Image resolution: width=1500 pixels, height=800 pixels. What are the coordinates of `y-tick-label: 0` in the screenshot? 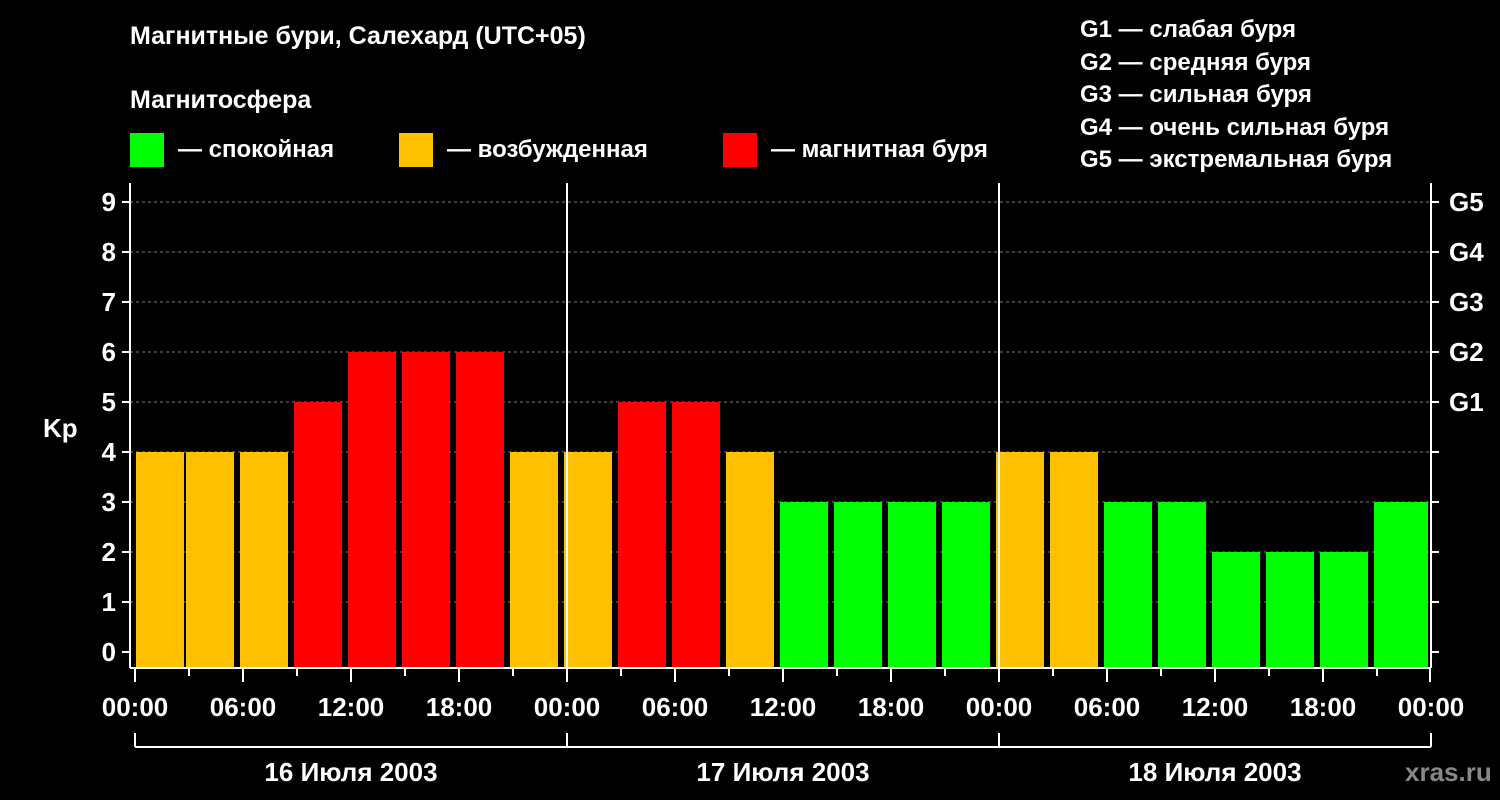 It's located at (109, 652).